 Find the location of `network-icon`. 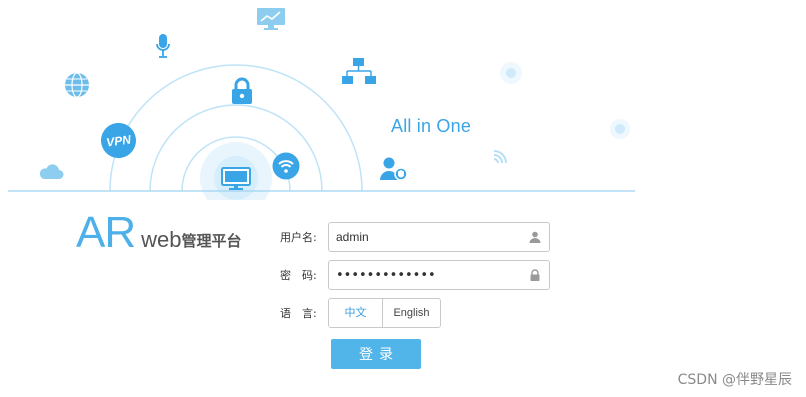

network-icon is located at coordinates (359, 71).